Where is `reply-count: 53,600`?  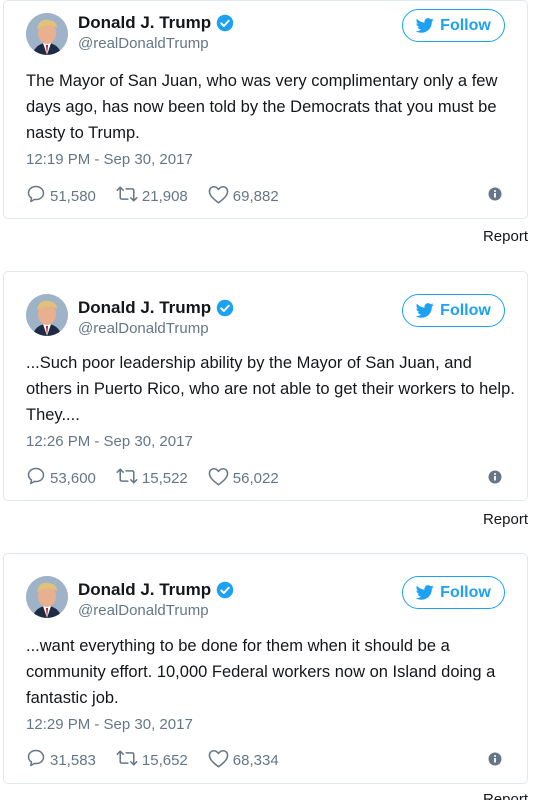 reply-count: 53,600 is located at coordinates (73, 478).